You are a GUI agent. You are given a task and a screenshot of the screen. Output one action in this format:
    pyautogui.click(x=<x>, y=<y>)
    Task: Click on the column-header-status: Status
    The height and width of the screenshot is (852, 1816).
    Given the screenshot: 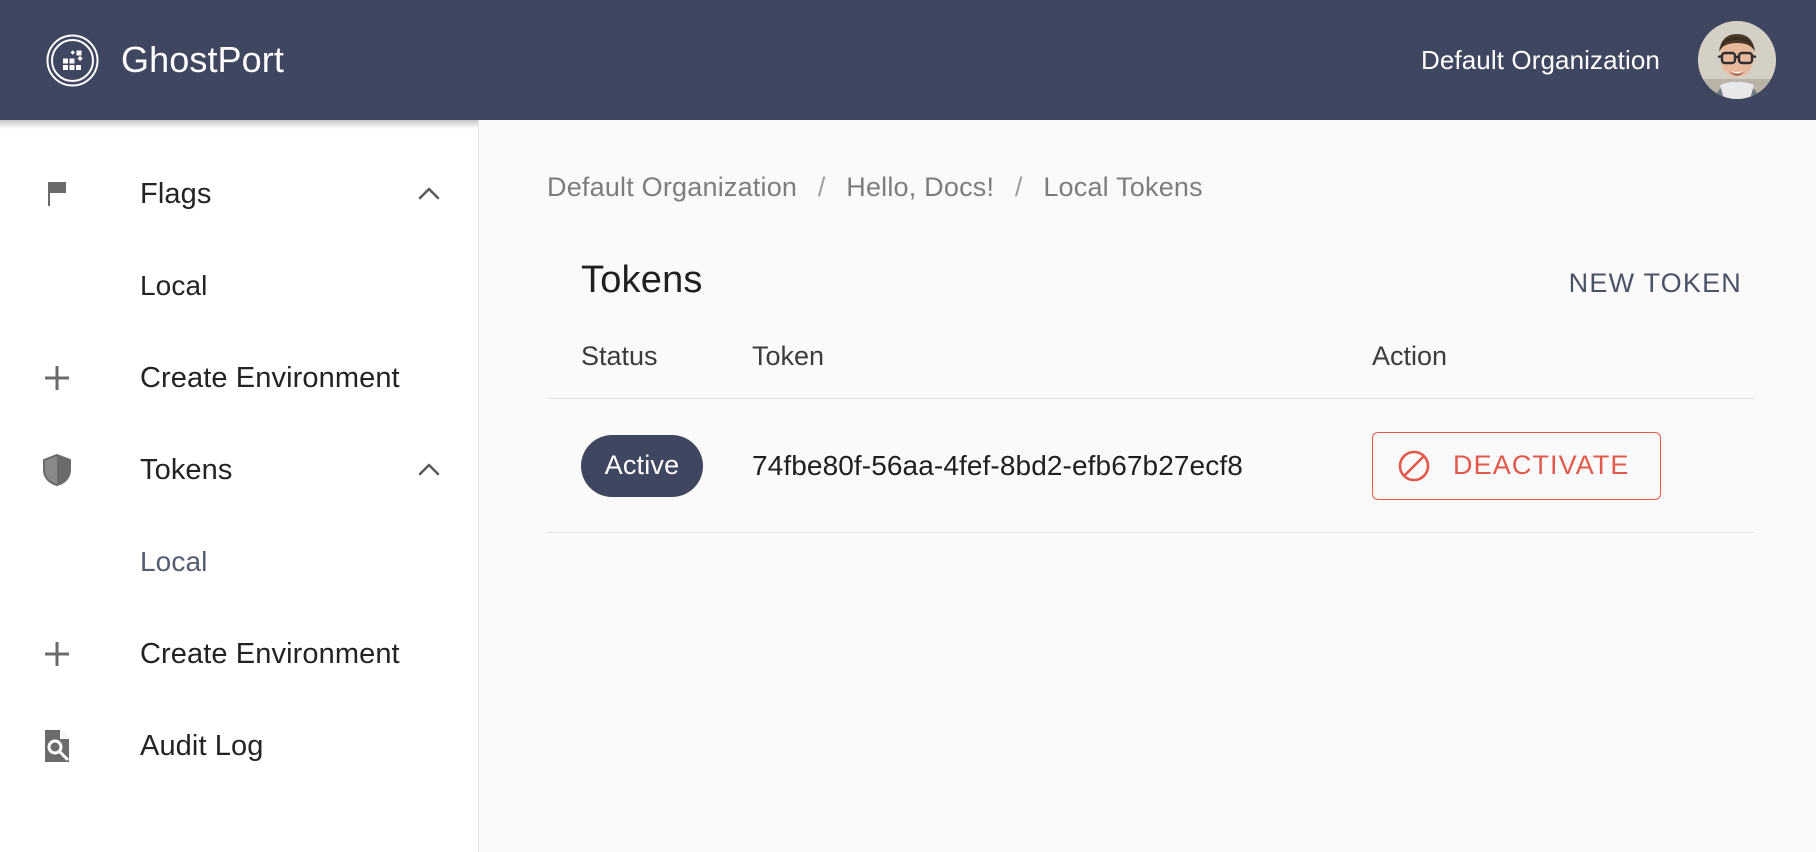 What is the action you would take?
    pyautogui.click(x=649, y=370)
    